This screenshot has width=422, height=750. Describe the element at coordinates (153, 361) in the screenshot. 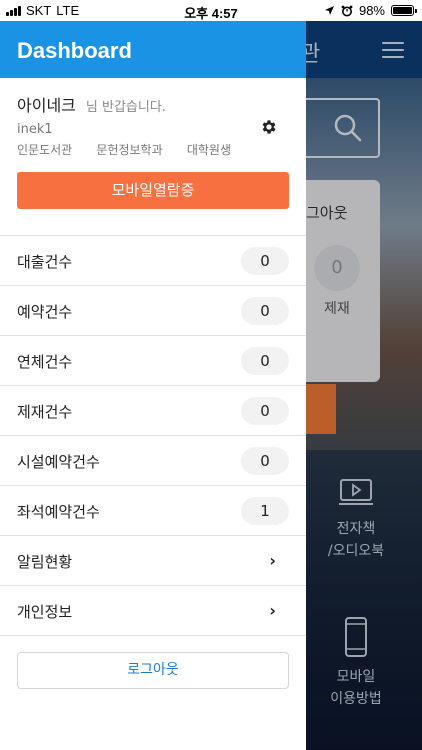

I see `stat-row-overdue: 연체건수 0` at that location.